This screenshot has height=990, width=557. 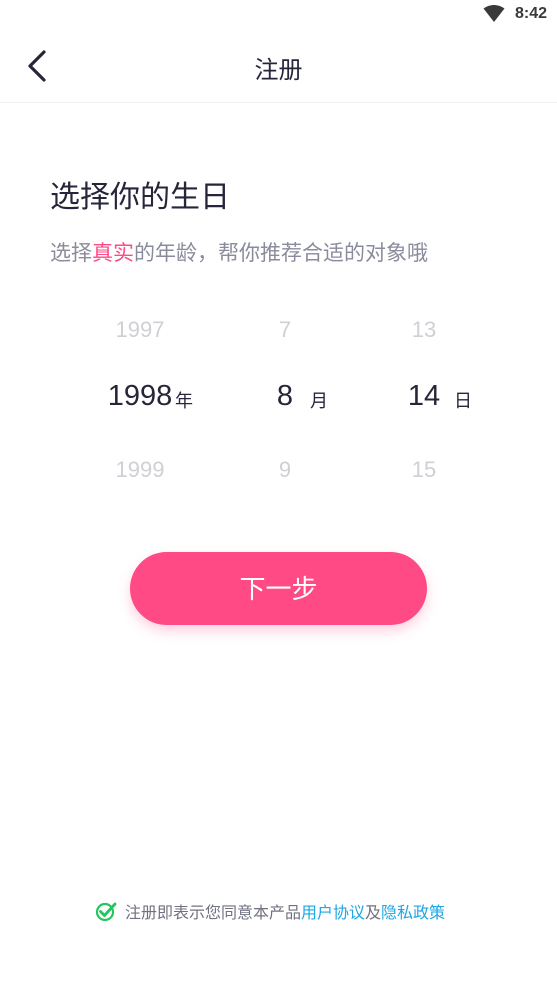 I want to click on birthday-heading: 选择你的生日, so click(x=140, y=197).